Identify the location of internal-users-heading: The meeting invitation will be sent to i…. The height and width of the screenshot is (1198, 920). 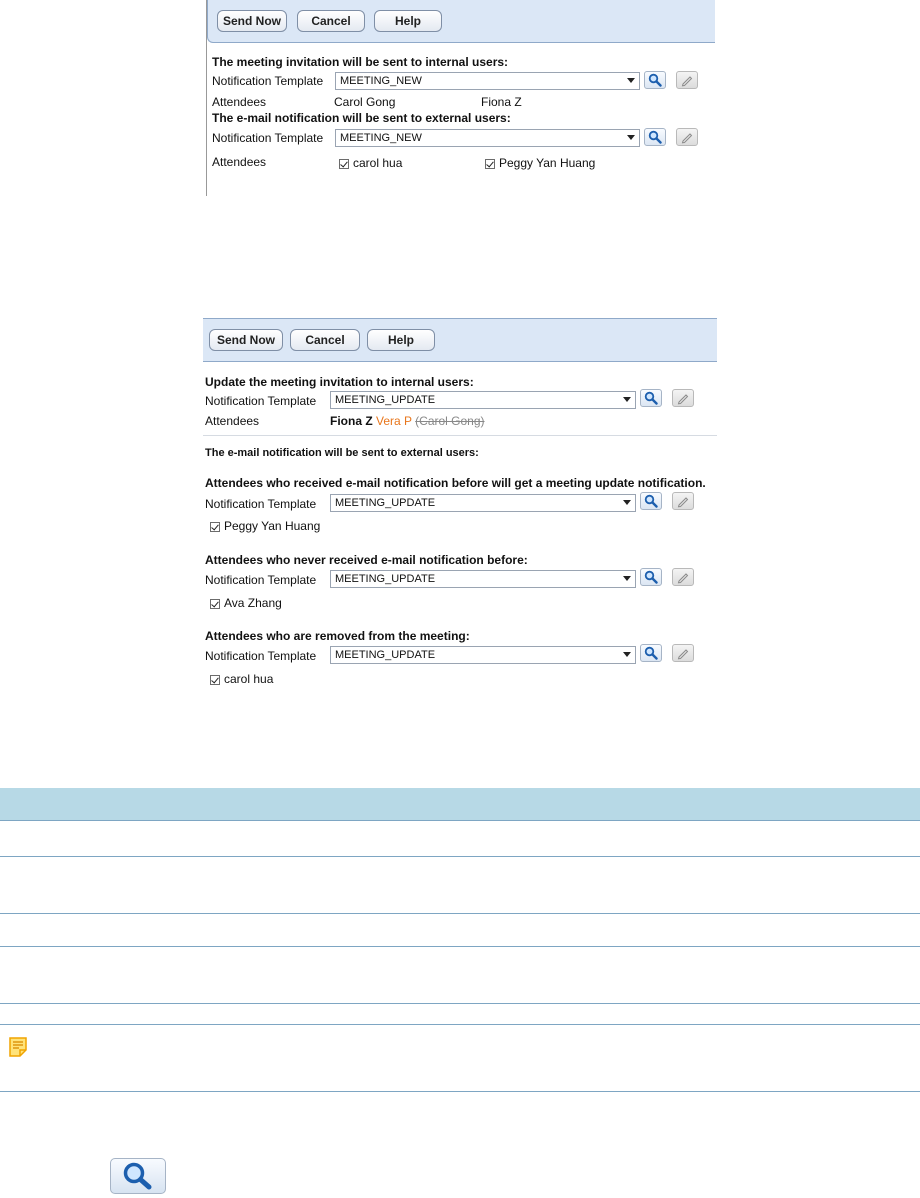
(360, 62).